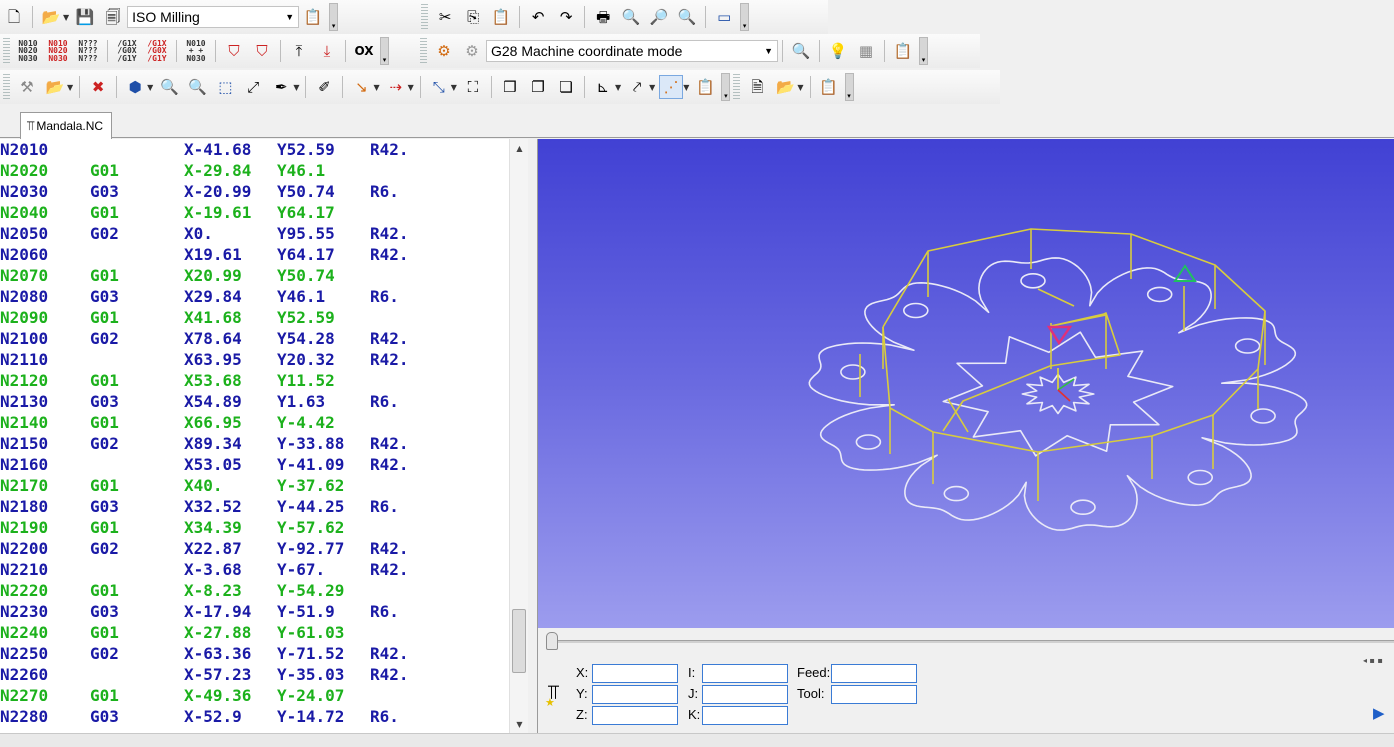 This screenshot has height=747, width=1394. Describe the element at coordinates (874, 694) in the screenshot. I see `tool-field` at that location.